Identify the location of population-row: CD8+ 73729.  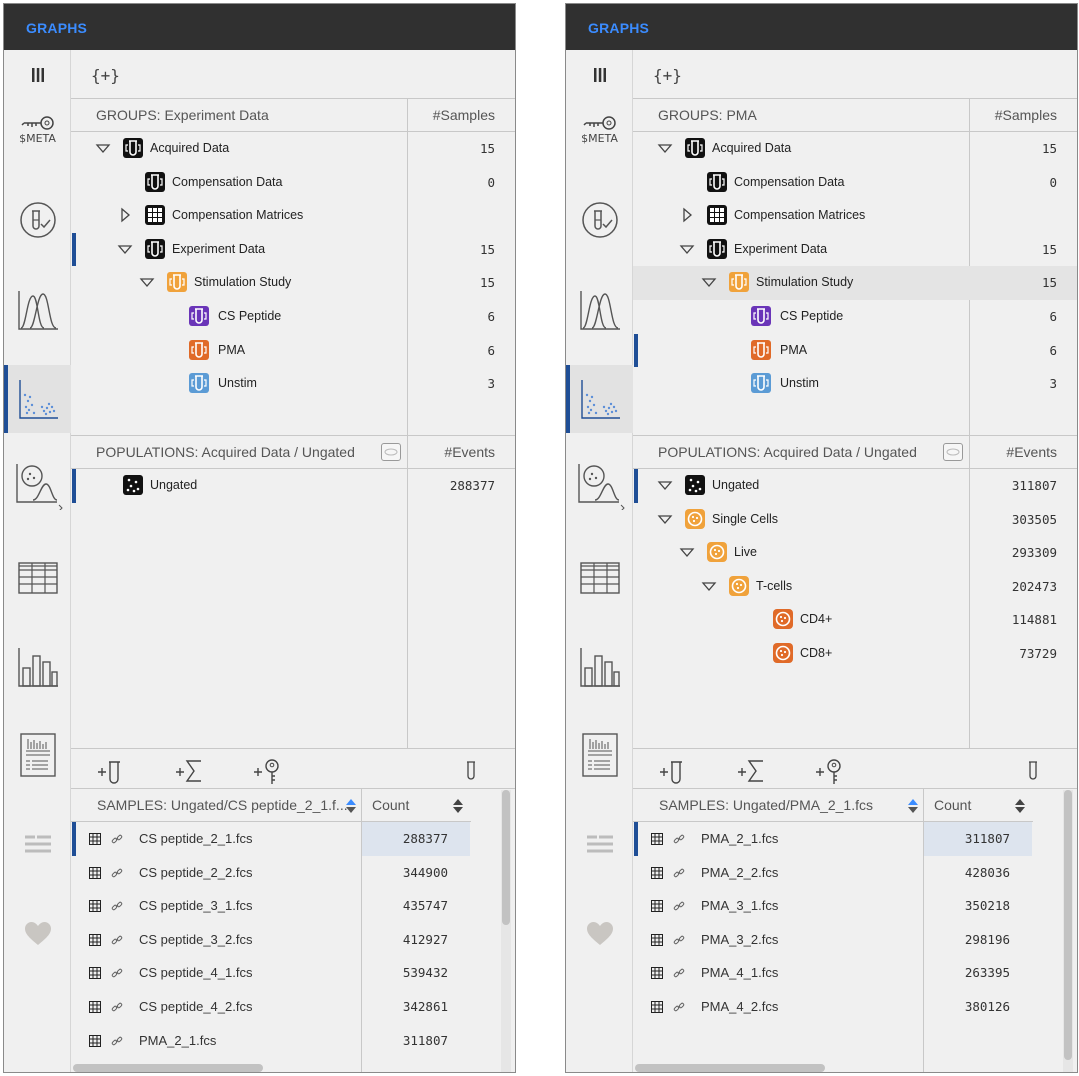
(855, 654).